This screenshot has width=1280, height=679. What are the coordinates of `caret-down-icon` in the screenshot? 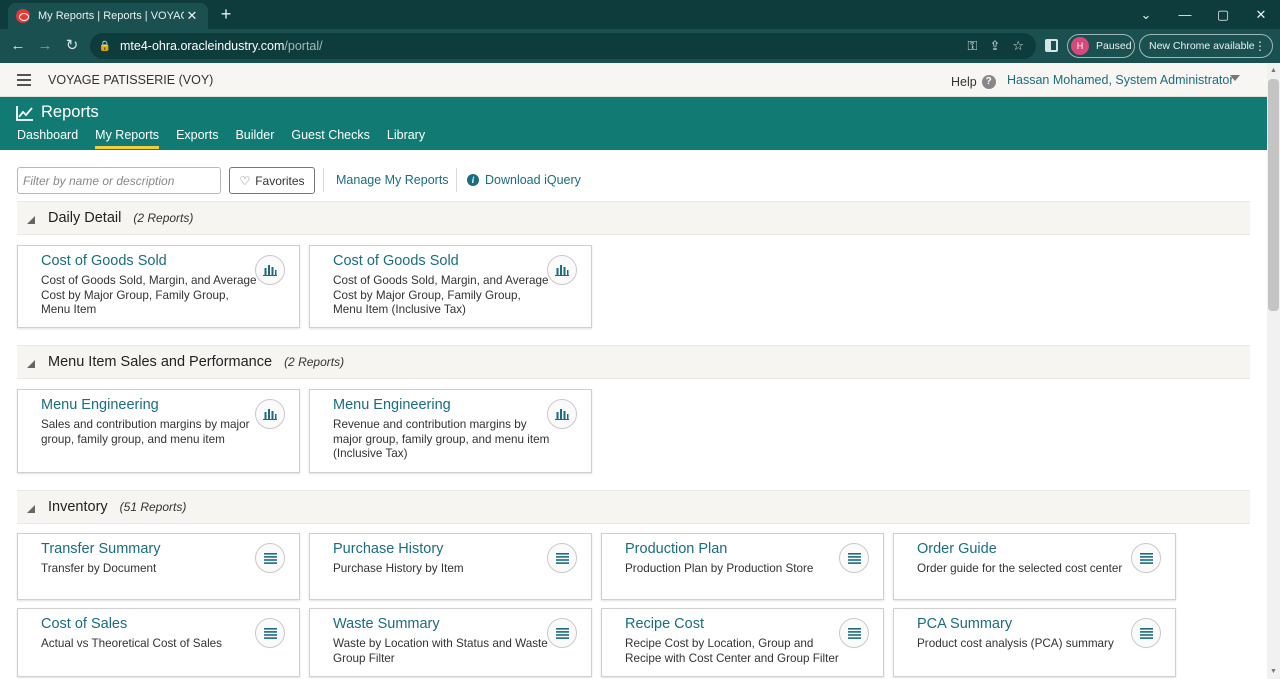 It's located at (1235, 78).